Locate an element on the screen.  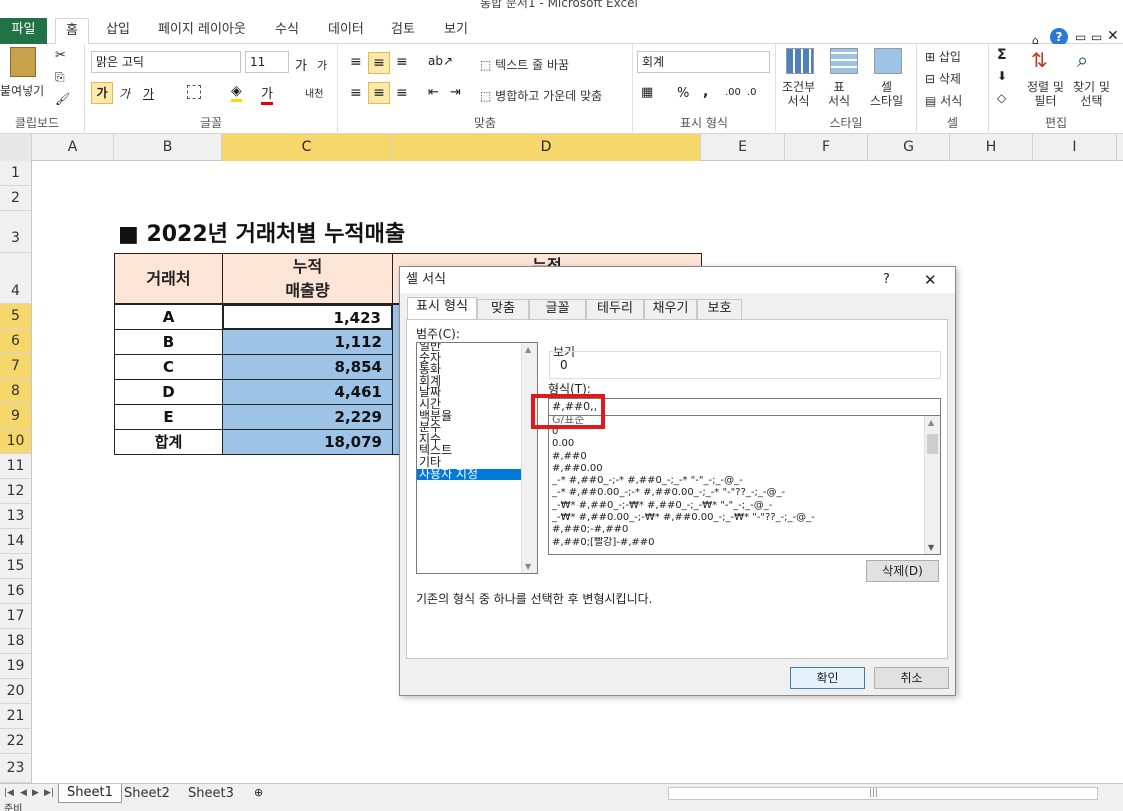
cell-style-button: 셀 스타일 is located at coordinates (886, 94).